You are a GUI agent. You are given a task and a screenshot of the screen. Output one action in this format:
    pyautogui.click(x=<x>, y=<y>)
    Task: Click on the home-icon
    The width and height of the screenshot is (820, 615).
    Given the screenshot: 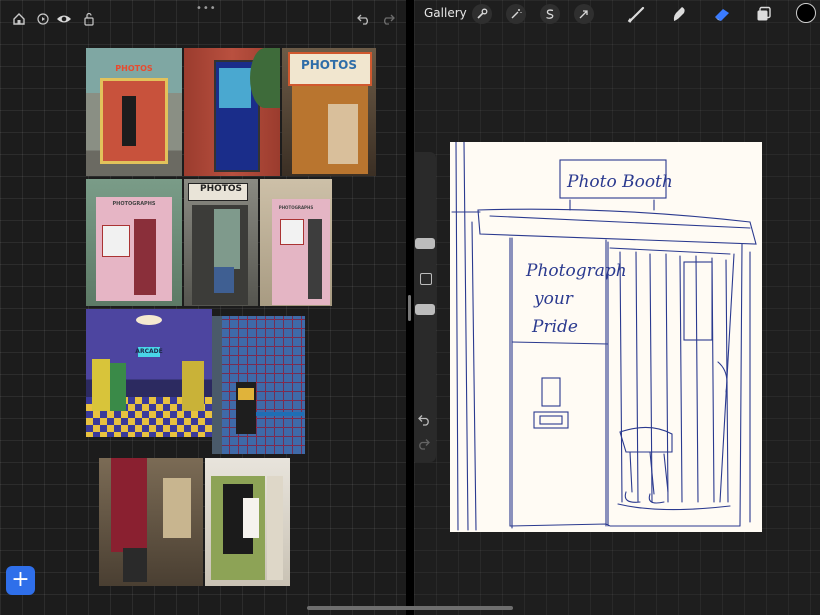 What is the action you would take?
    pyautogui.click(x=19, y=19)
    